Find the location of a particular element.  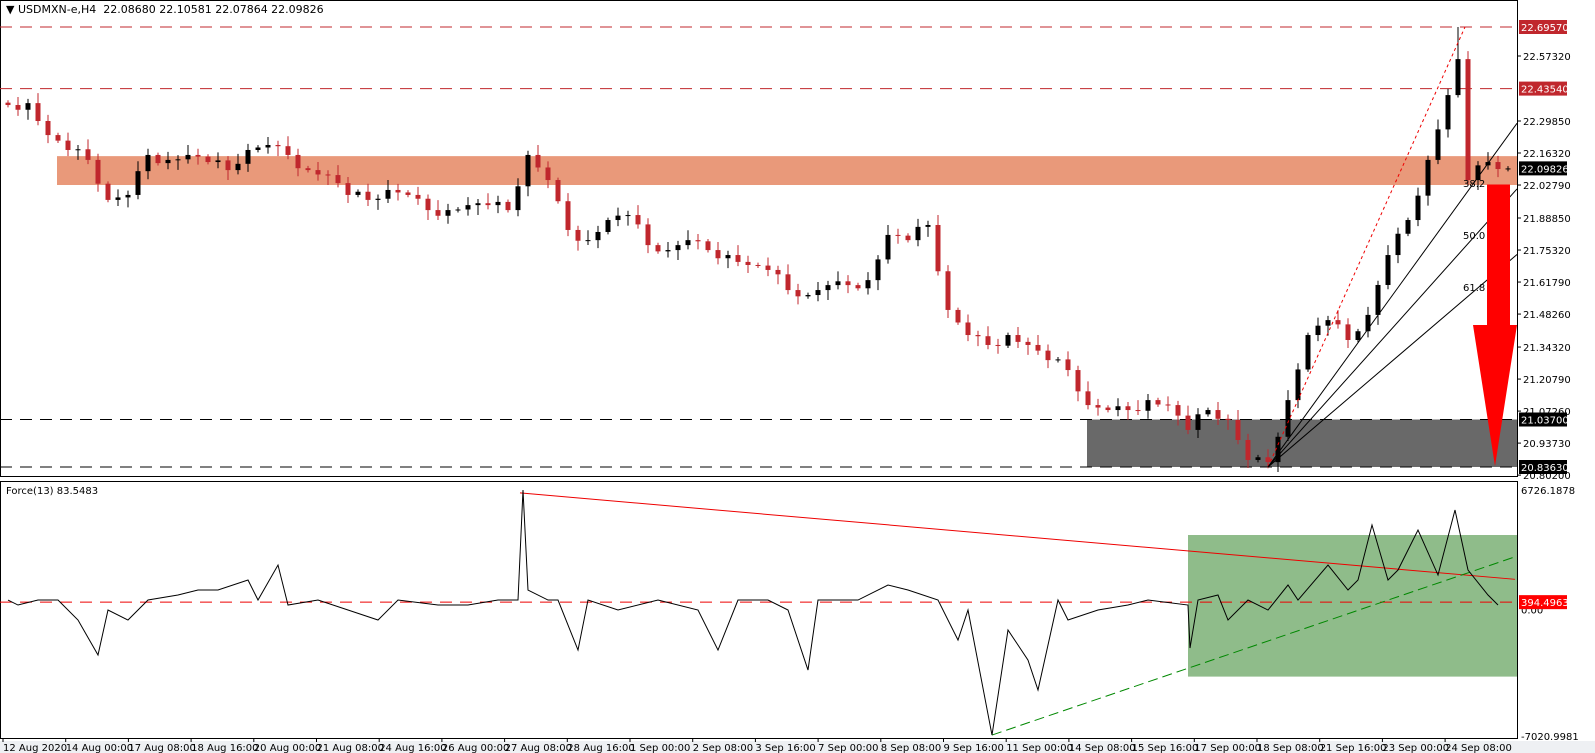

fib-fan-baseline is located at coordinates (1366, 247).